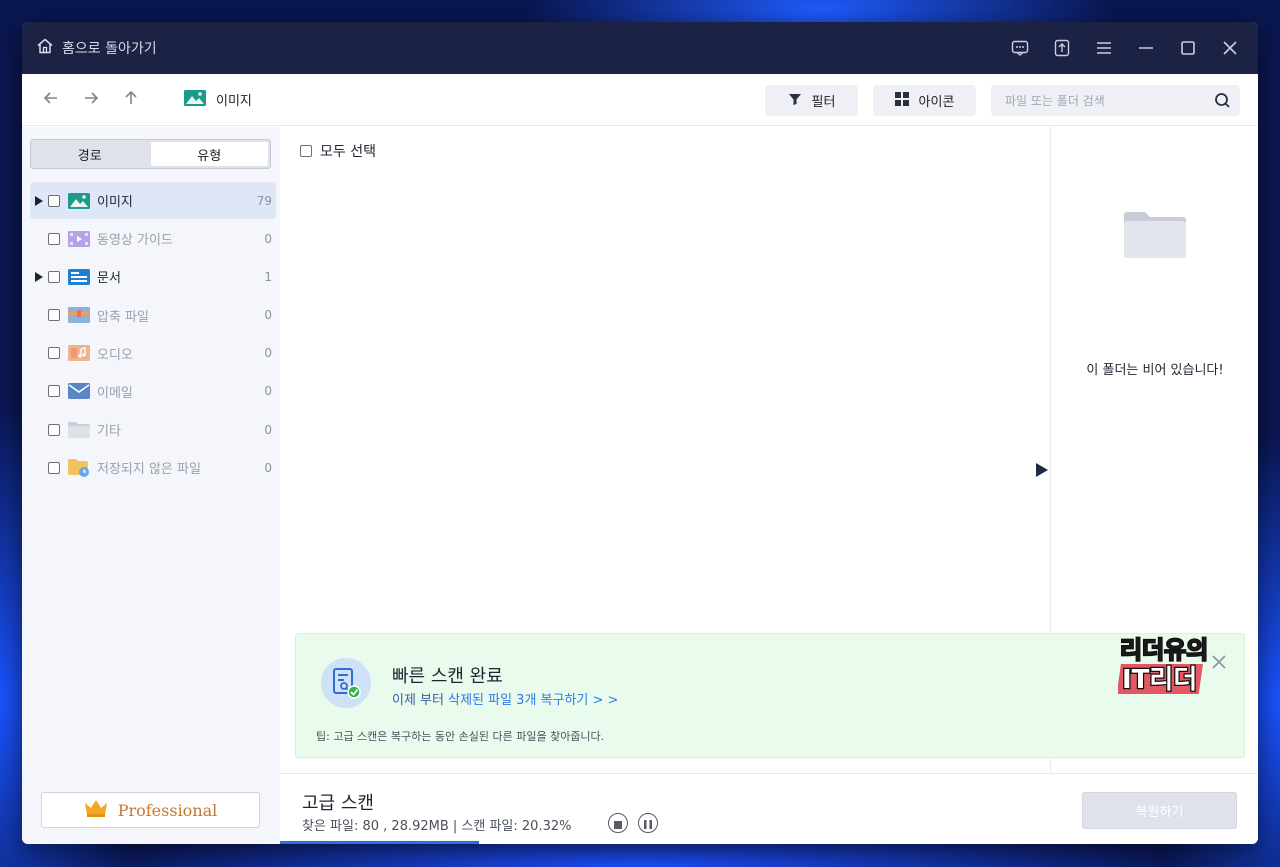 This screenshot has width=1280, height=867. I want to click on maximize-icon, so click(1188, 48).